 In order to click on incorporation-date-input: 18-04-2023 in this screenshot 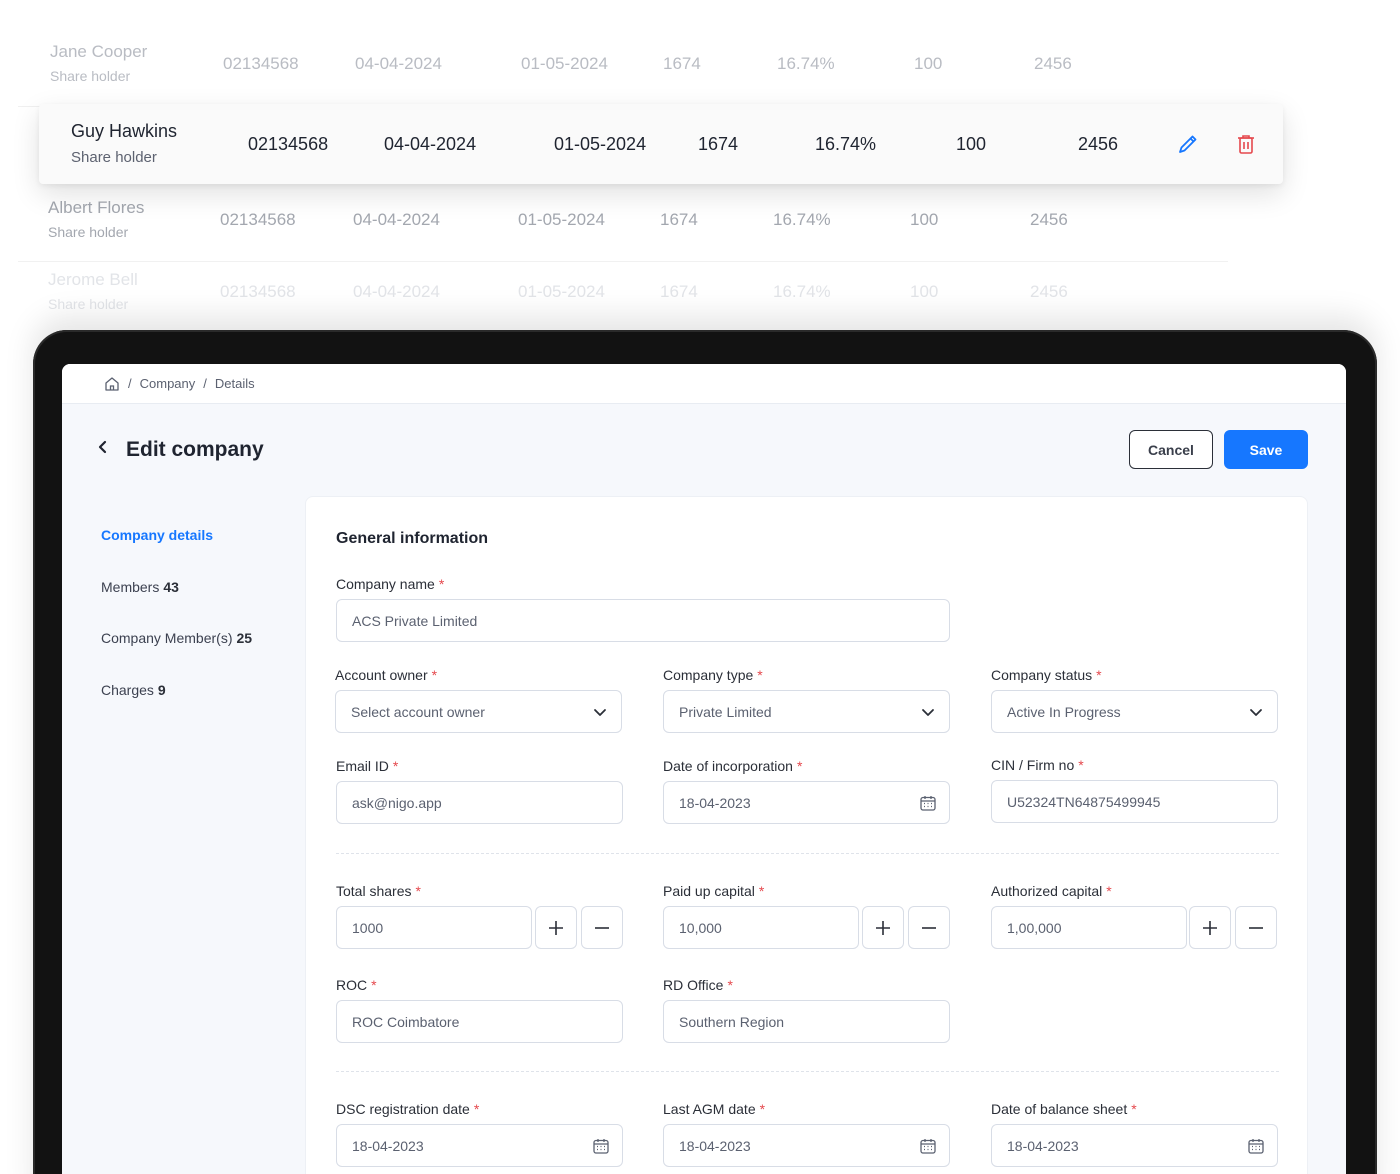, I will do `click(806, 802)`.